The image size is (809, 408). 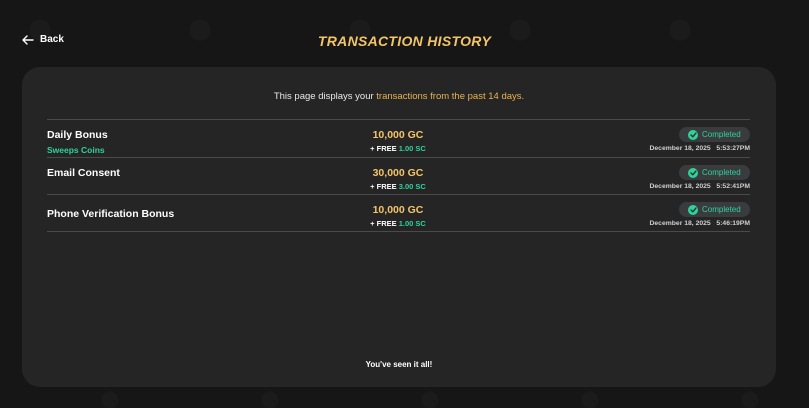 I want to click on transaction-free-bonus: + FREE 3.00 SC, so click(x=398, y=186).